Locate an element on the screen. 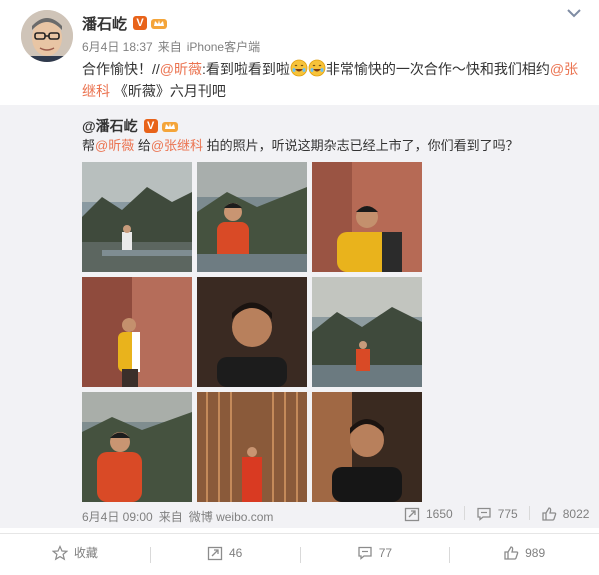 Image resolution: width=599 pixels, height=575 pixels. repost-source: 微博 weibo.com is located at coordinates (231, 517).